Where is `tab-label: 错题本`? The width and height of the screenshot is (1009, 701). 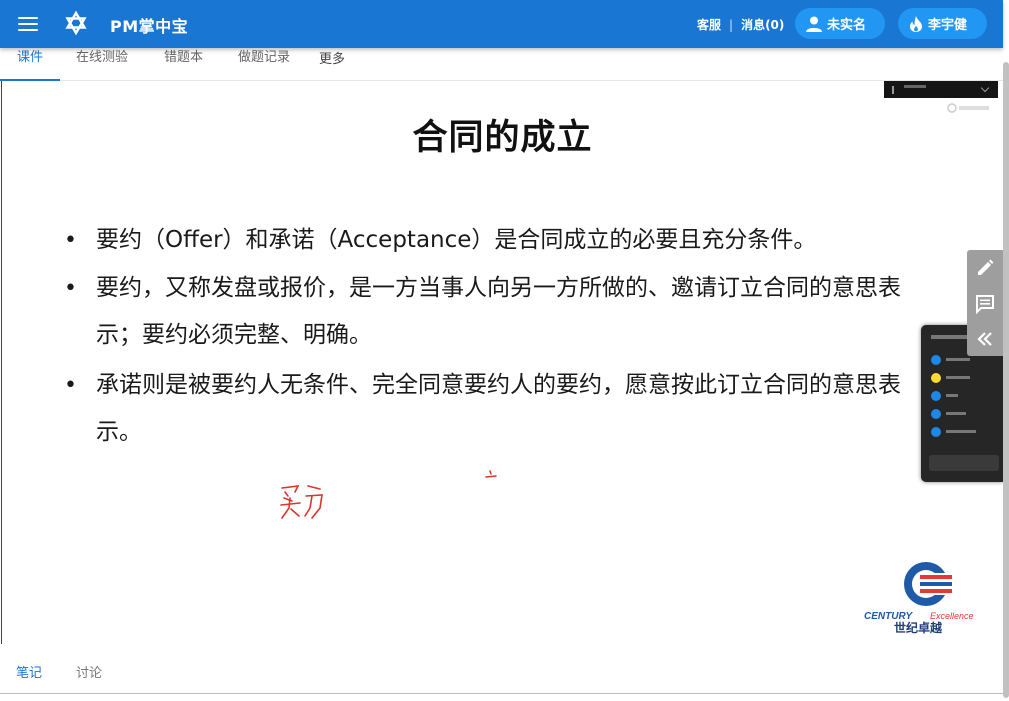 tab-label: 错题本 is located at coordinates (184, 57).